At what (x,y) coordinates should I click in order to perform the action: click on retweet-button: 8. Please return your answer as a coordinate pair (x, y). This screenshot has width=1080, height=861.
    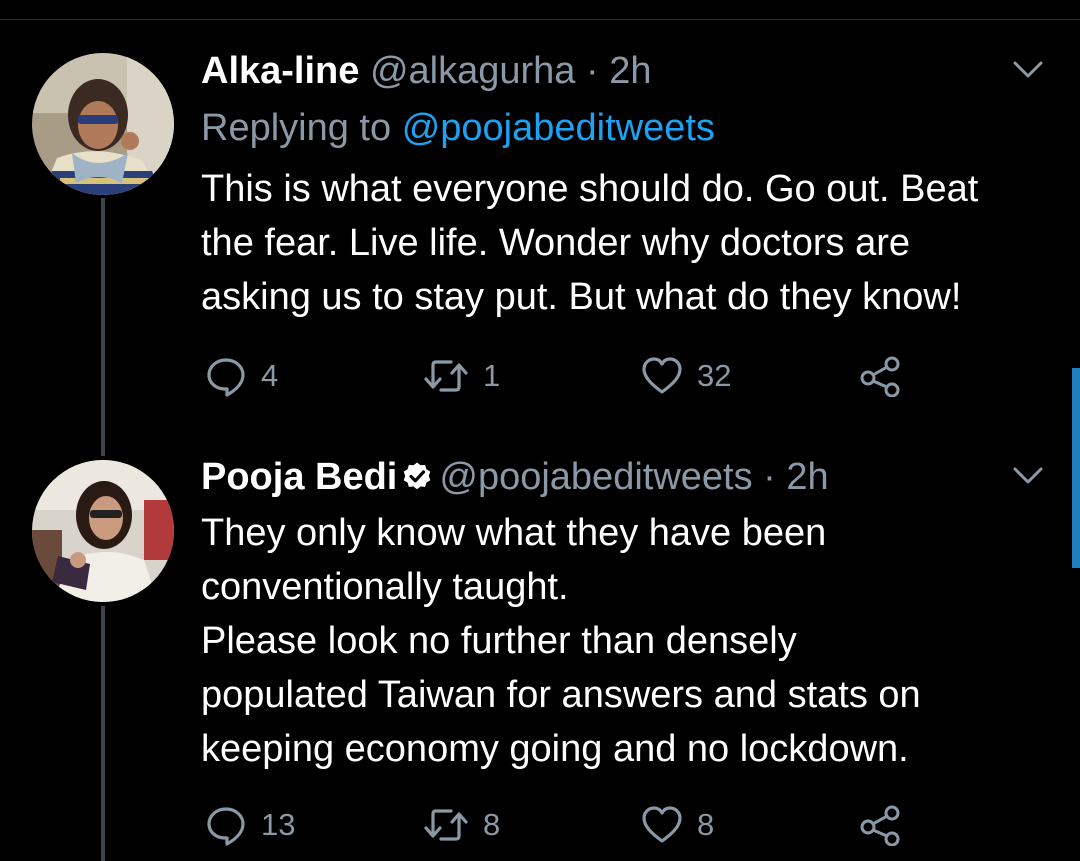
    Looking at the image, I should click on (461, 825).